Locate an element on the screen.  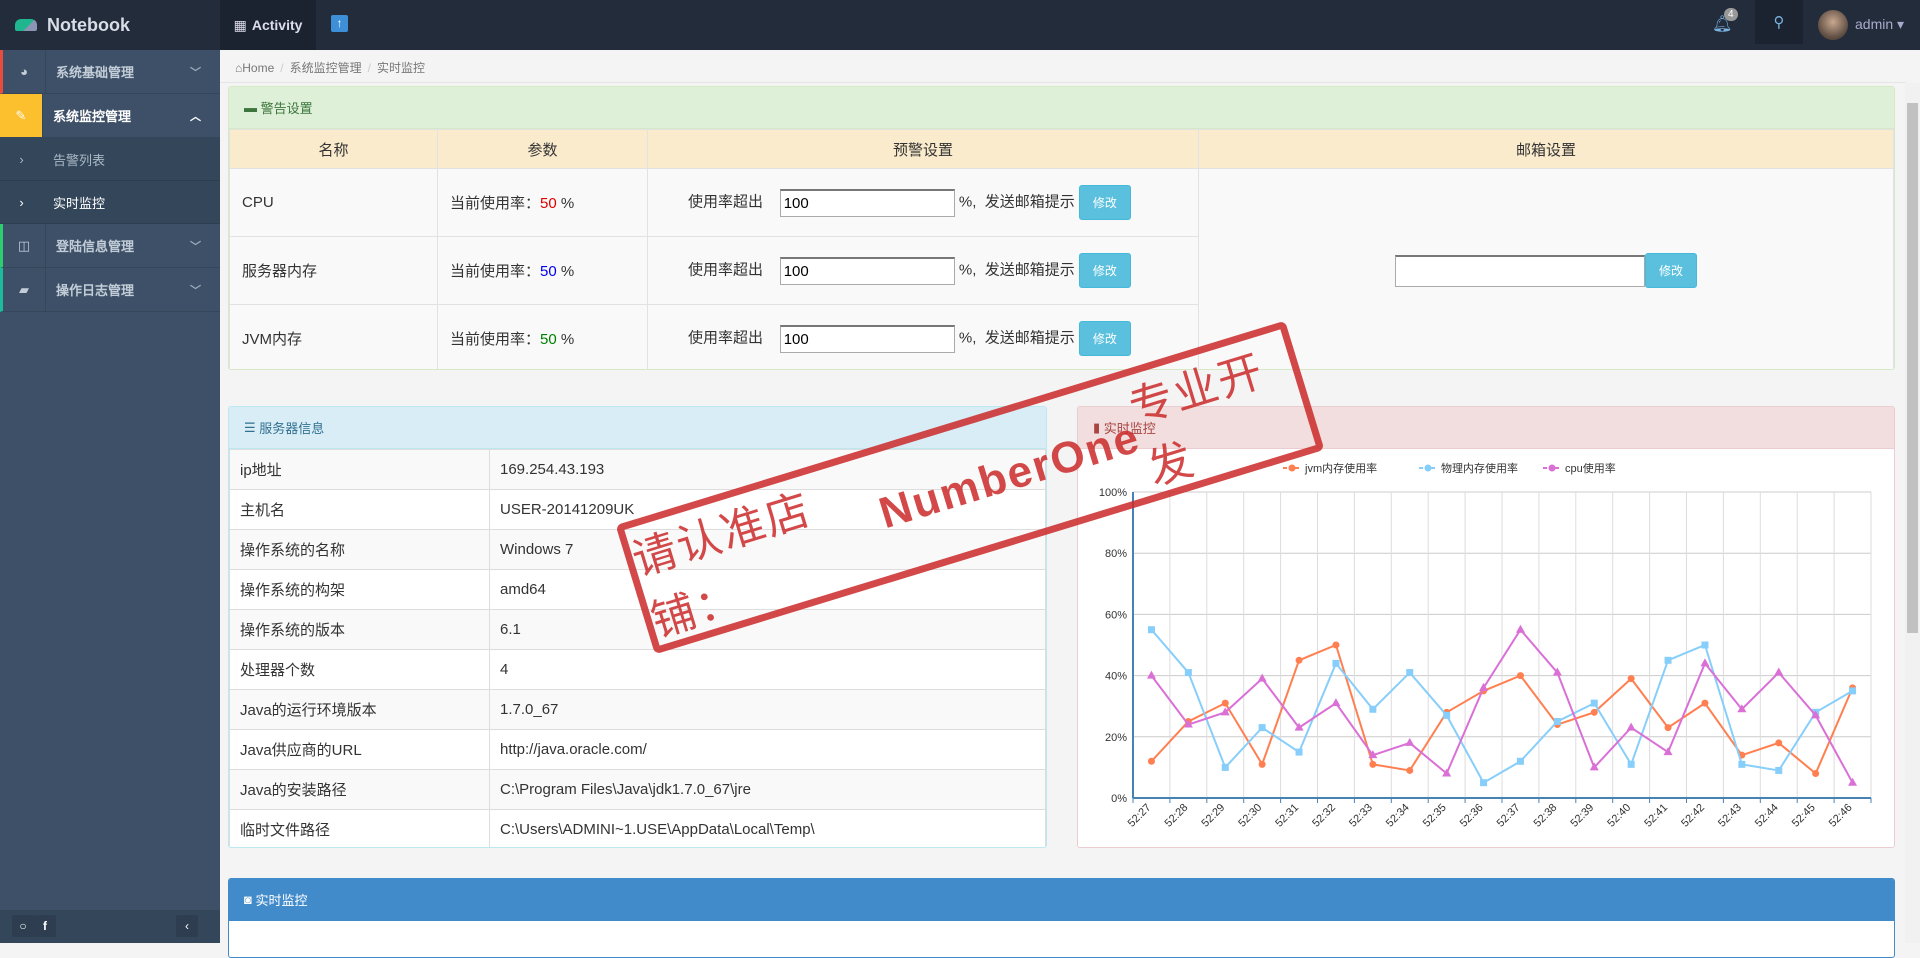
page-scrollbar is located at coordinates (1912, 513).